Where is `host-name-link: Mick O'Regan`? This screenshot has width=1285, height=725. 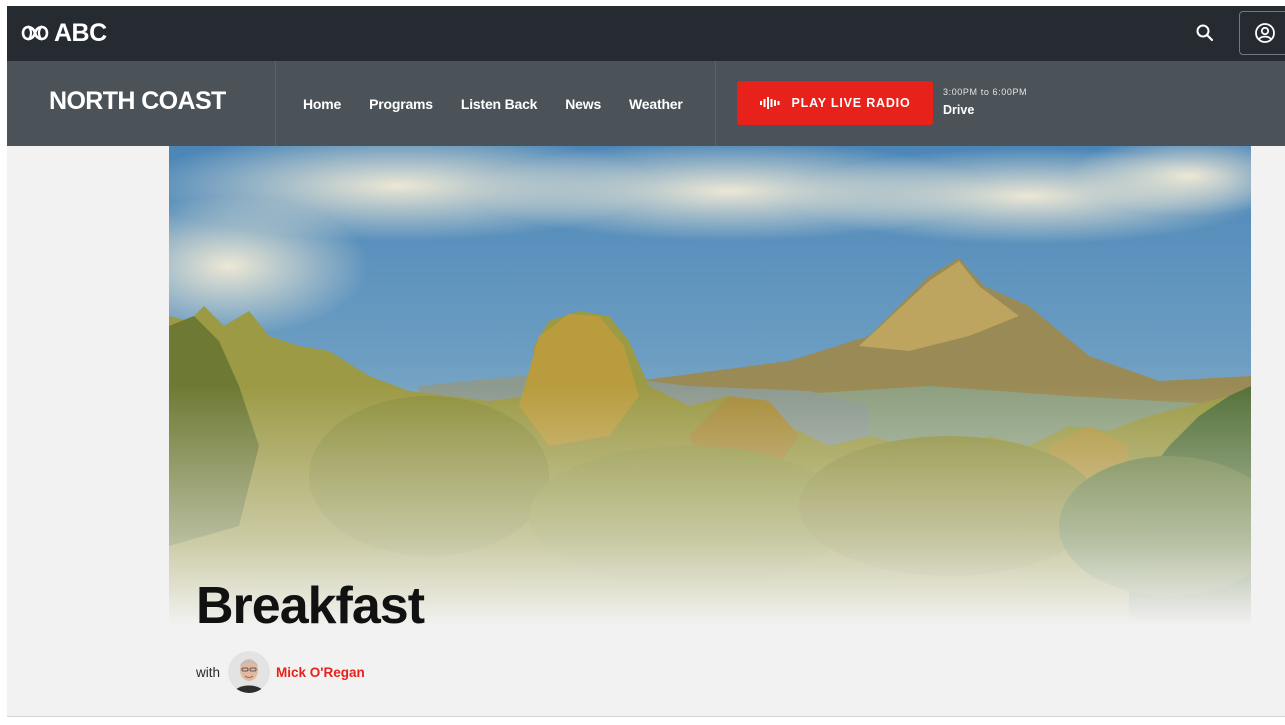 host-name-link: Mick O'Regan is located at coordinates (320, 672).